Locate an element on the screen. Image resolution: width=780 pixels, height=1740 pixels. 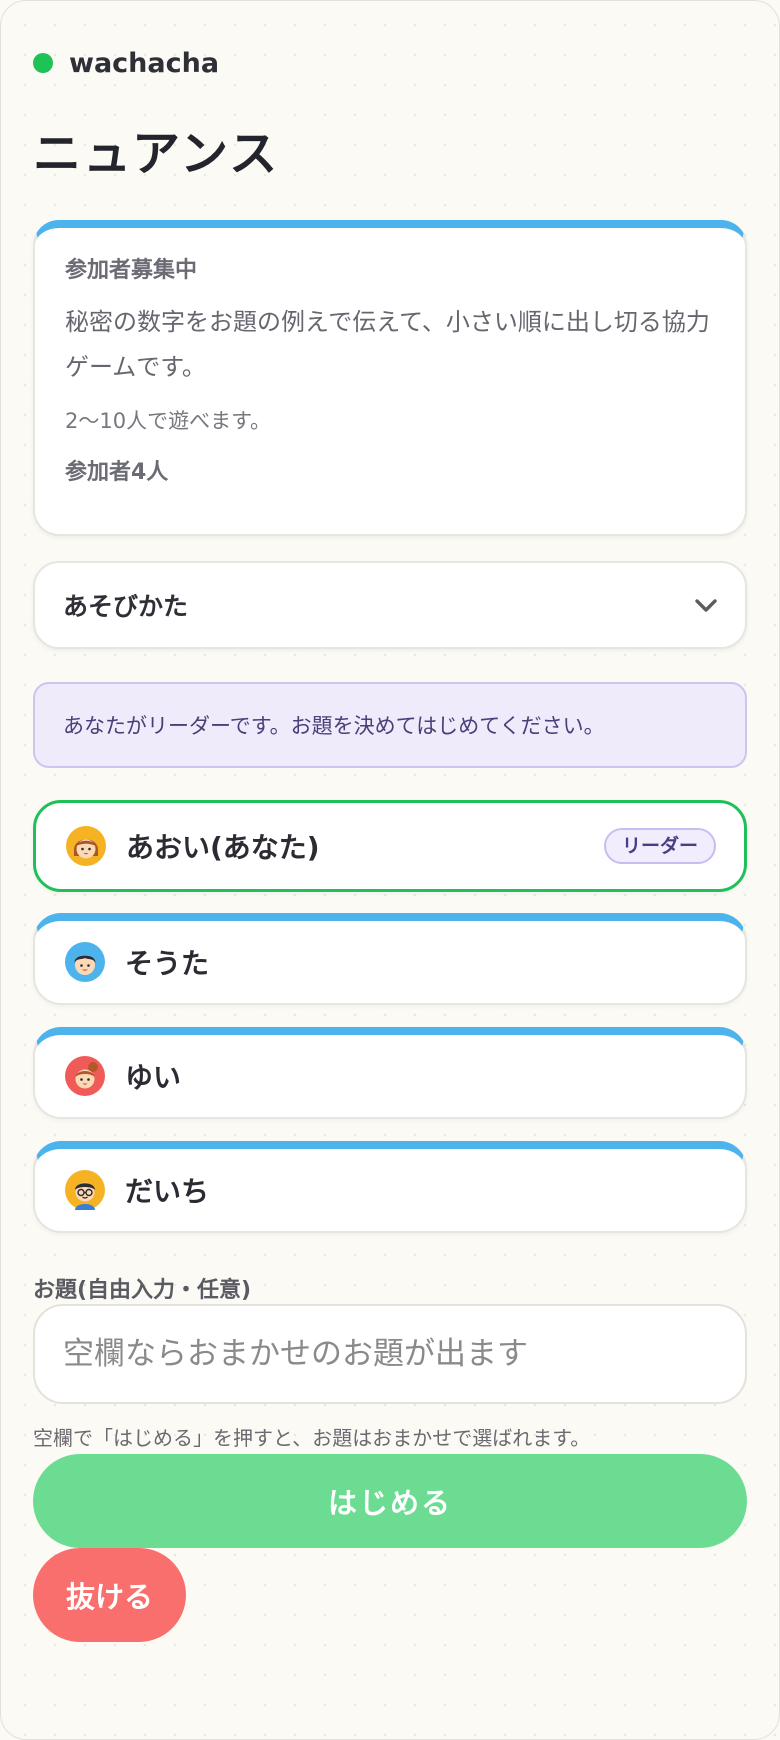
player-name: そうた is located at coordinates (167, 963).